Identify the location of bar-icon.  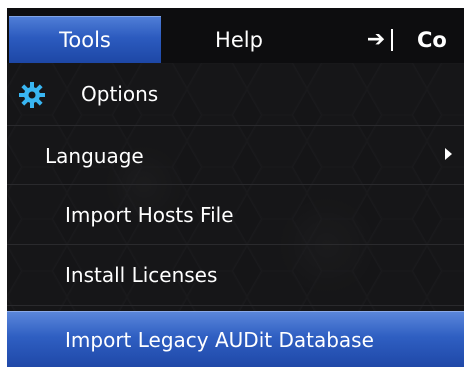
(392, 39).